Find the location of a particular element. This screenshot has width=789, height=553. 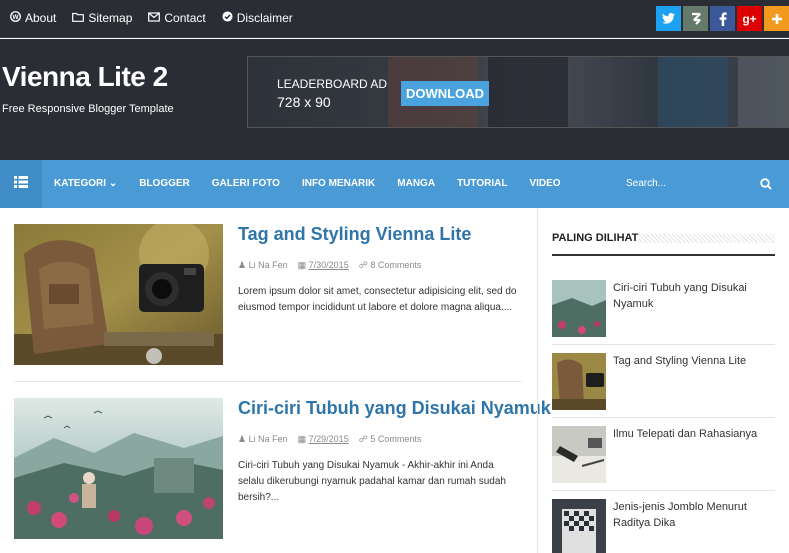

post-comments-label: 8 Comments is located at coordinates (396, 265).